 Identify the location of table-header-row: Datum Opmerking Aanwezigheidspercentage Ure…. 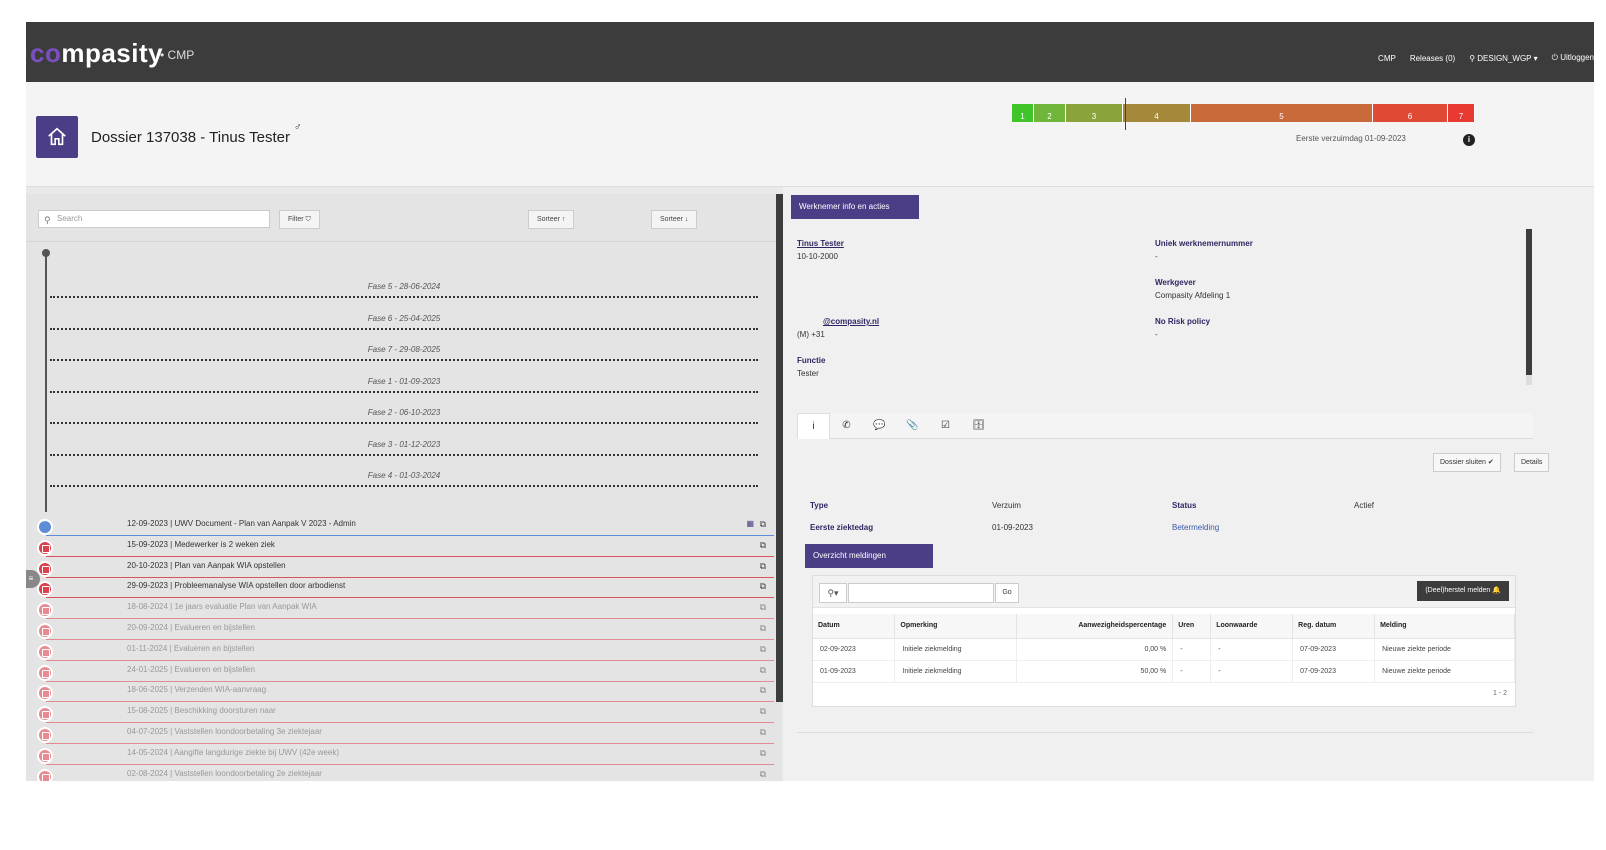
(1164, 626).